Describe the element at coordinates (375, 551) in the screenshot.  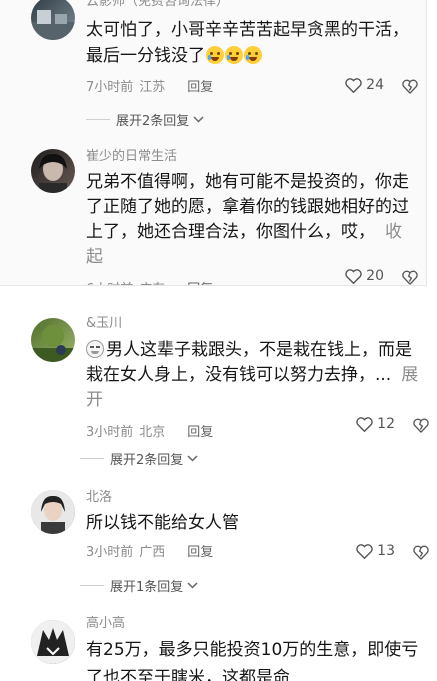
I see `like-button: 13` at that location.